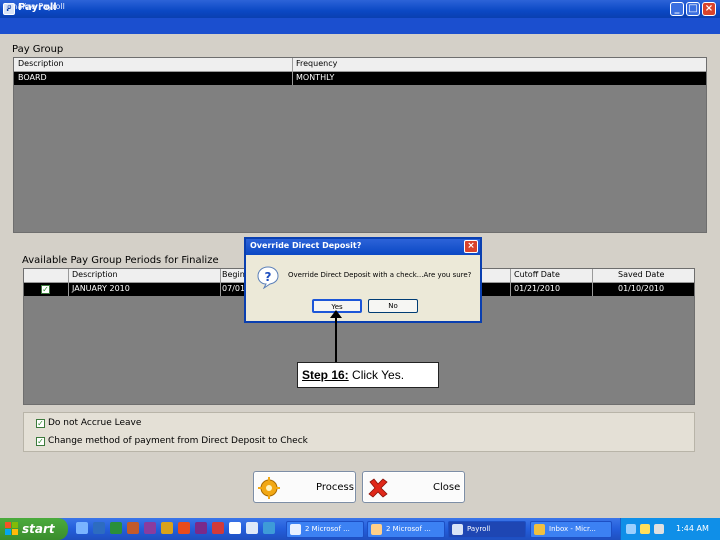  I want to click on no-button: No, so click(393, 306).